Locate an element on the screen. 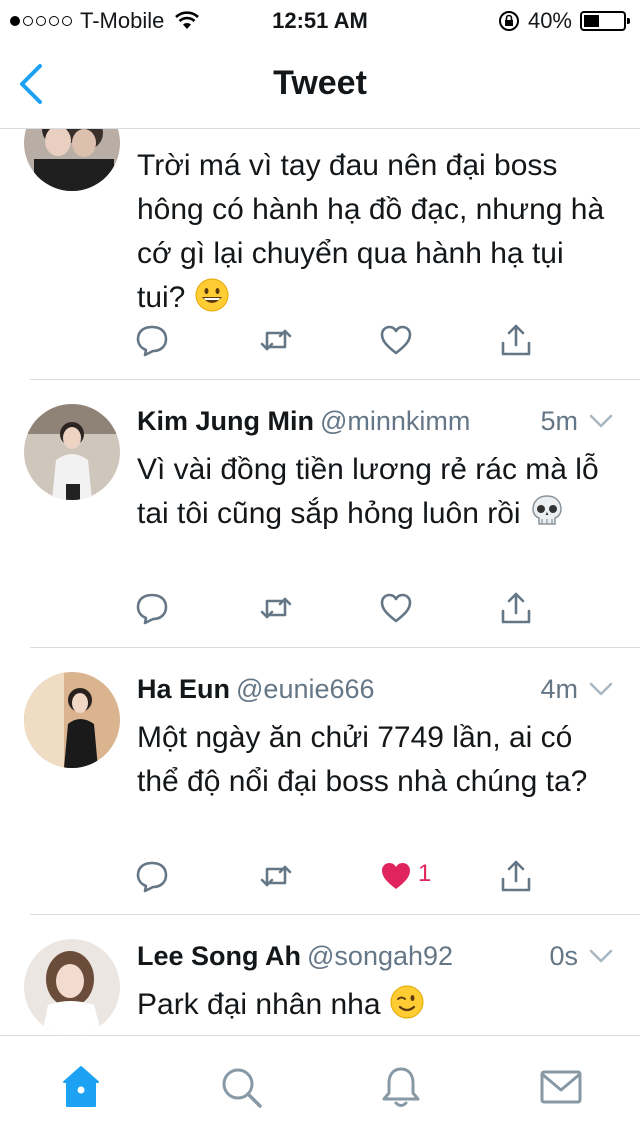 This screenshot has height=1137, width=640. tweet-time: 4m is located at coordinates (559, 689).